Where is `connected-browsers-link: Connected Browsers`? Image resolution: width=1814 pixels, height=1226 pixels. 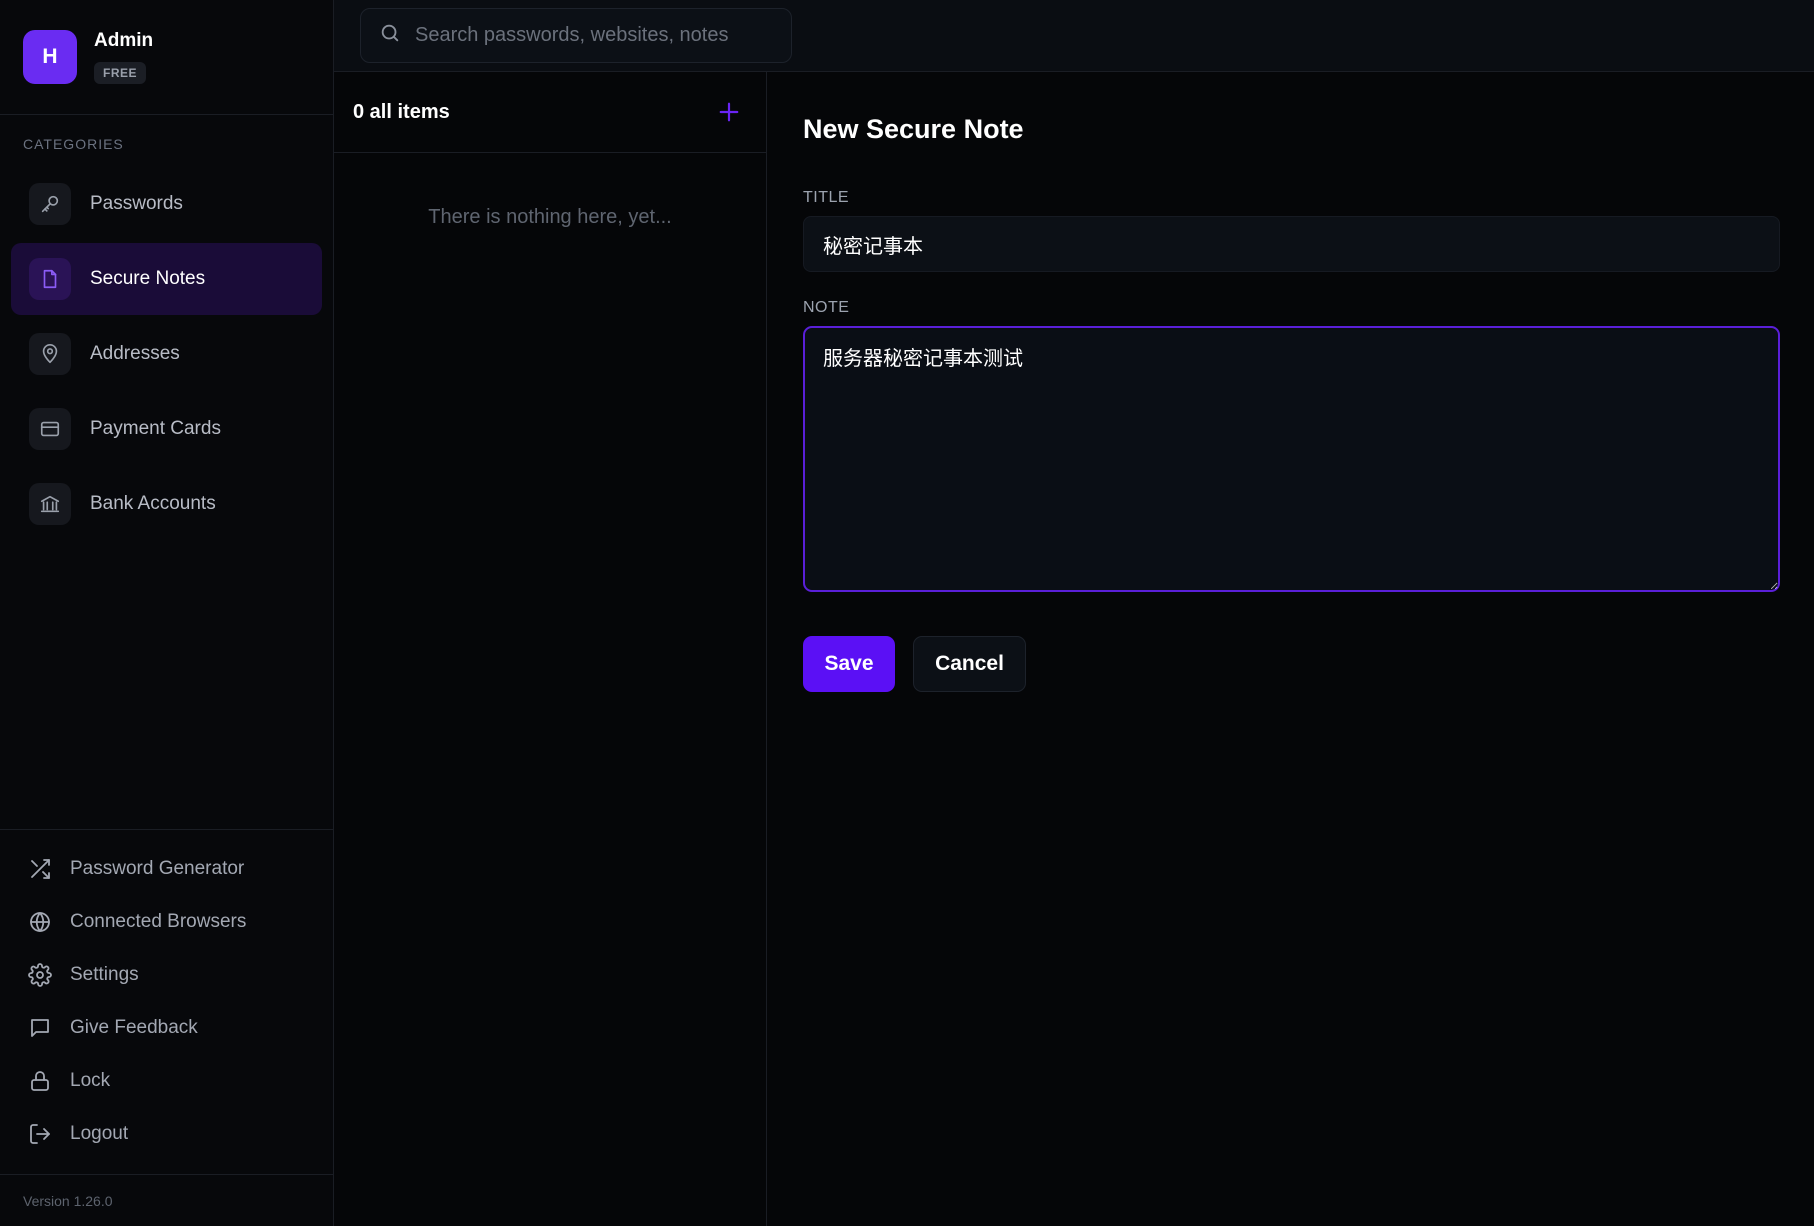
connected-browsers-link: Connected Browsers is located at coordinates (136, 921).